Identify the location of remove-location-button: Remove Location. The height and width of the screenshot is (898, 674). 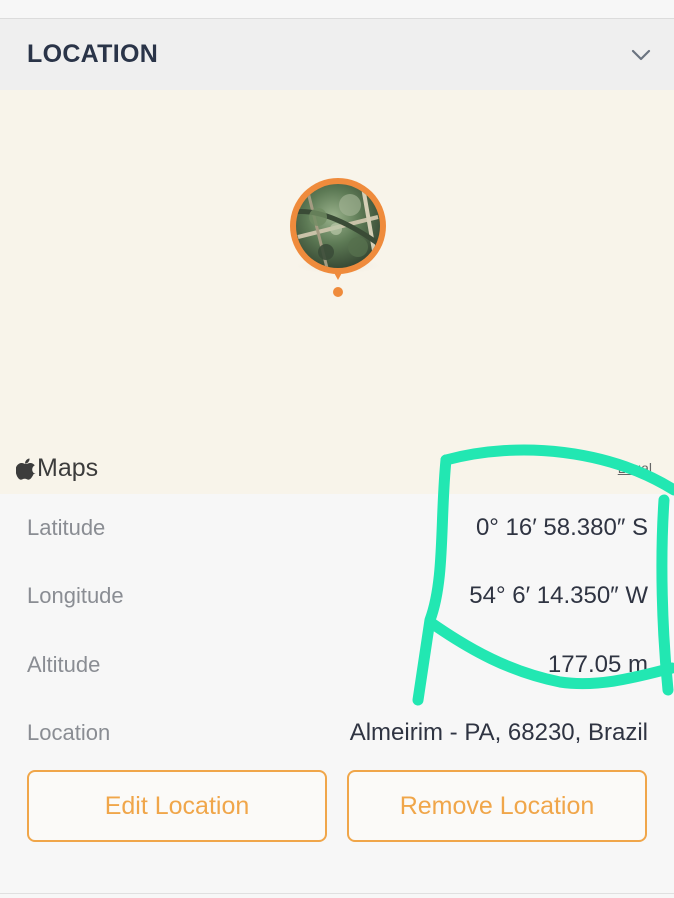
(497, 806).